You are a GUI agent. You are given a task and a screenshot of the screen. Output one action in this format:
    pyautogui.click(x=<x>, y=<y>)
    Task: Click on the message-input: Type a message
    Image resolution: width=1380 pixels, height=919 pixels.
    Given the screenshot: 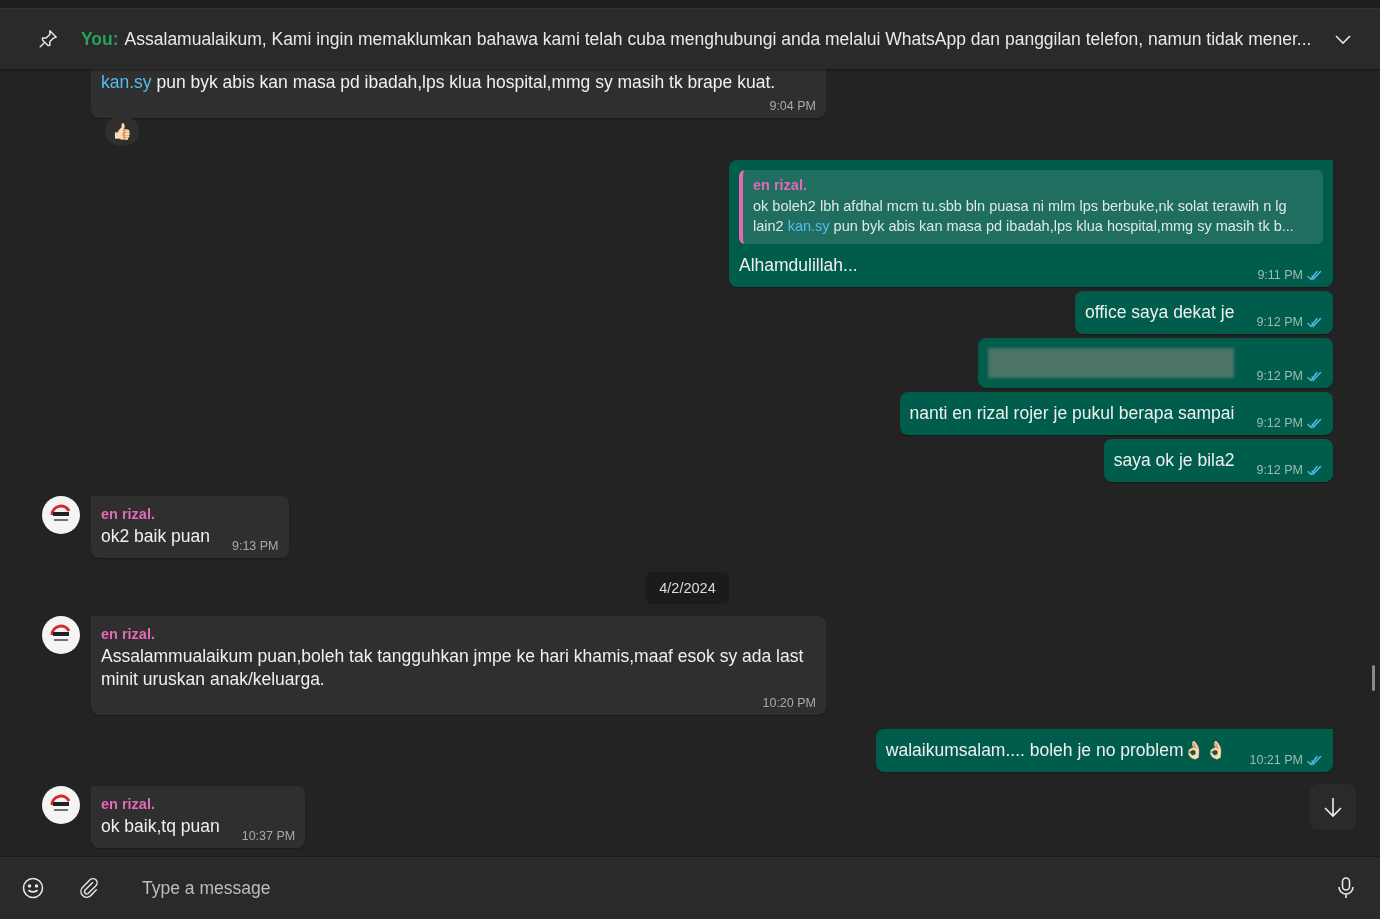 What is the action you would take?
    pyautogui.click(x=721, y=888)
    